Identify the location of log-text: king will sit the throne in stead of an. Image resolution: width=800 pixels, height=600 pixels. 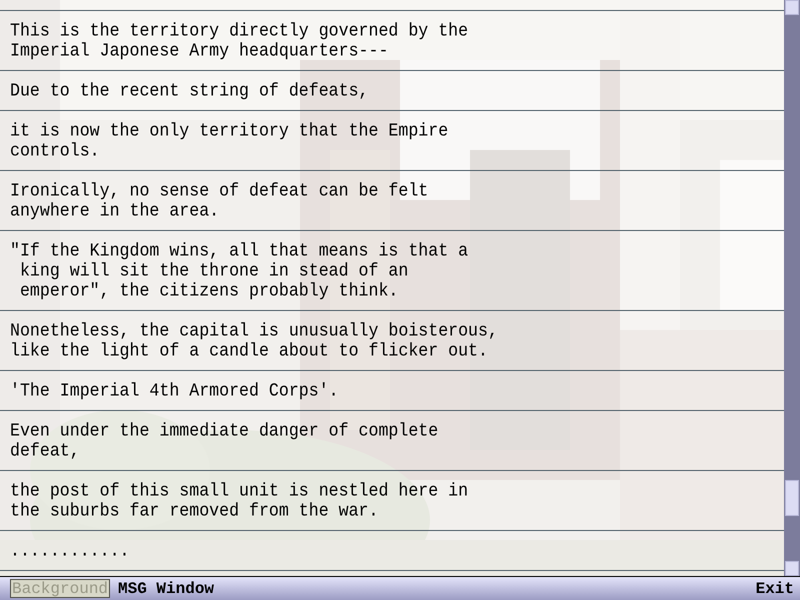
(214, 271).